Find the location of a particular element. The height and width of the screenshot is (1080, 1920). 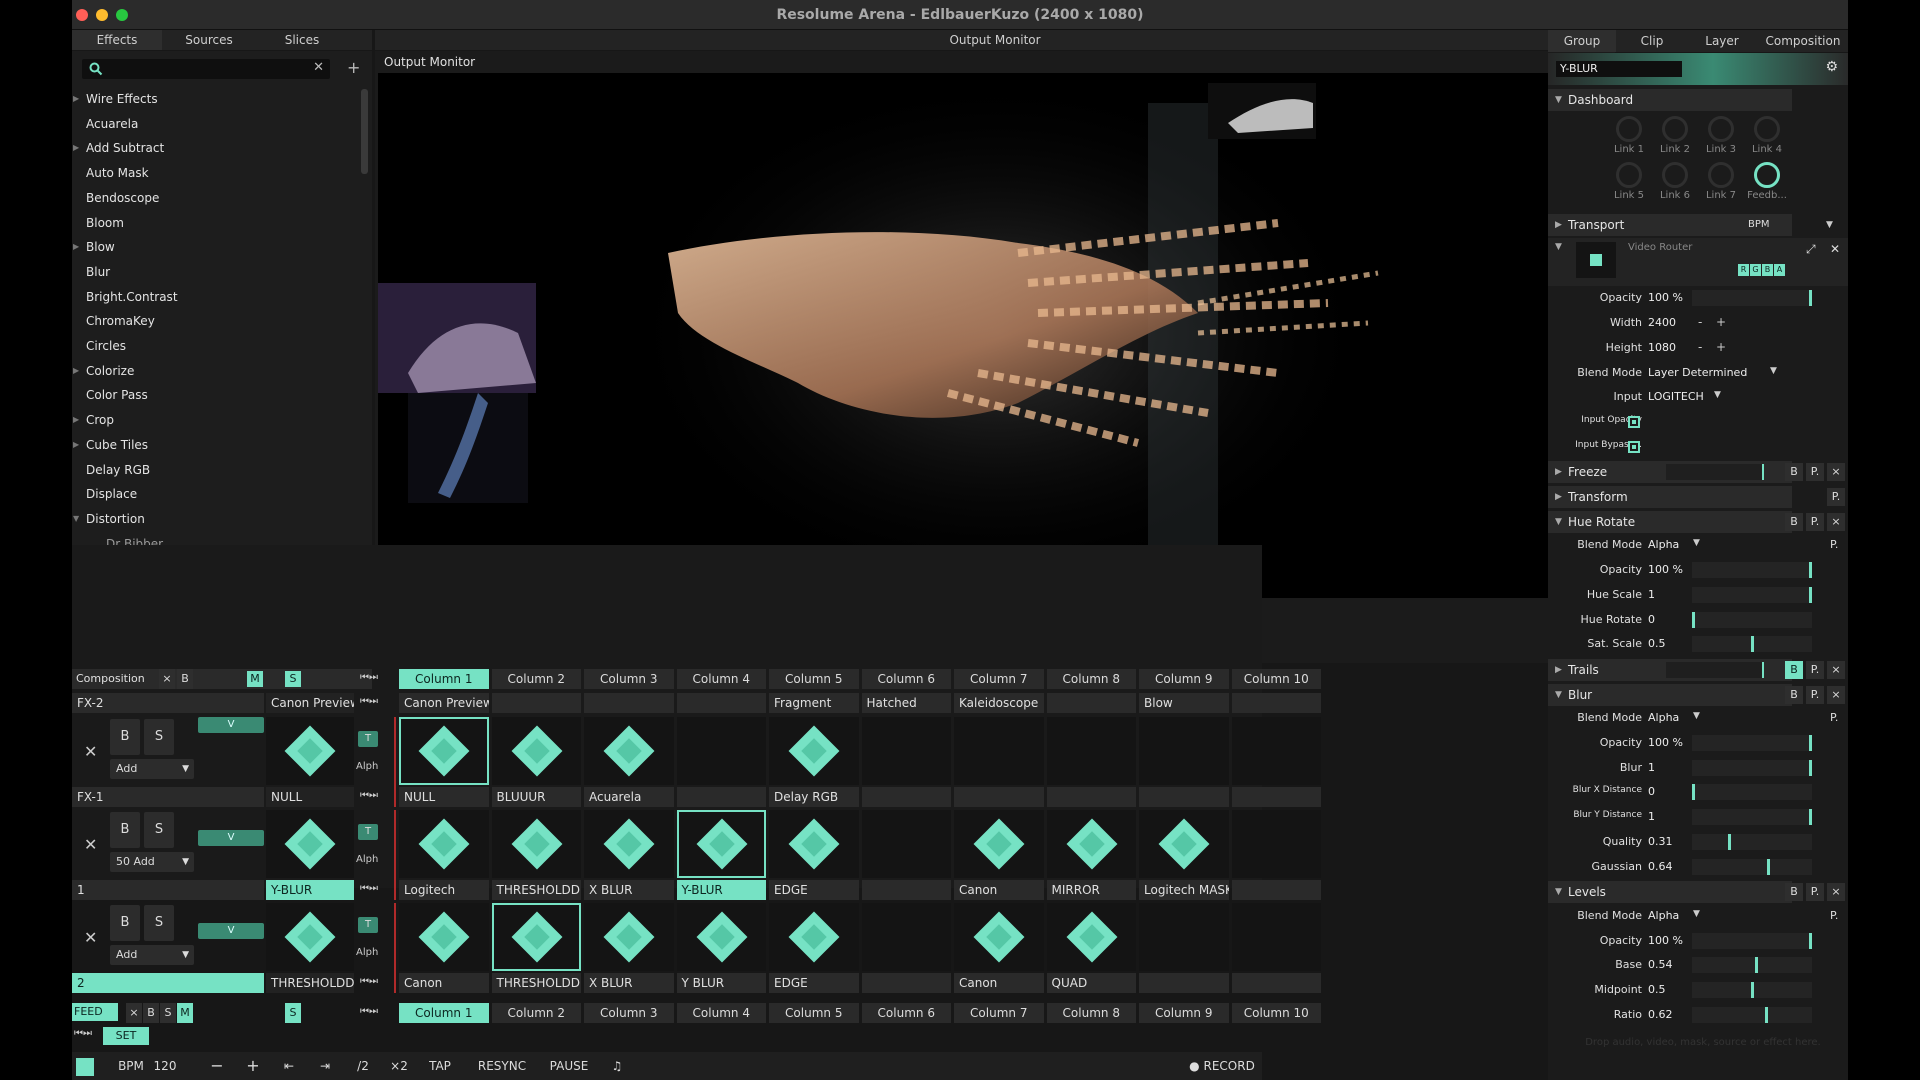

metronome-icon: ♫ is located at coordinates (617, 1066).